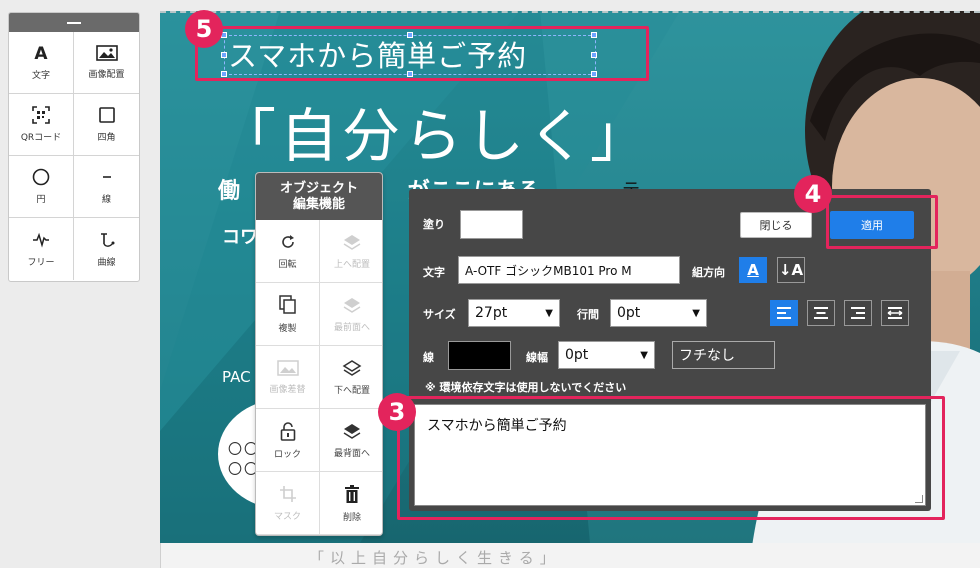  I want to click on callout-badge-3: 3, so click(397, 412).